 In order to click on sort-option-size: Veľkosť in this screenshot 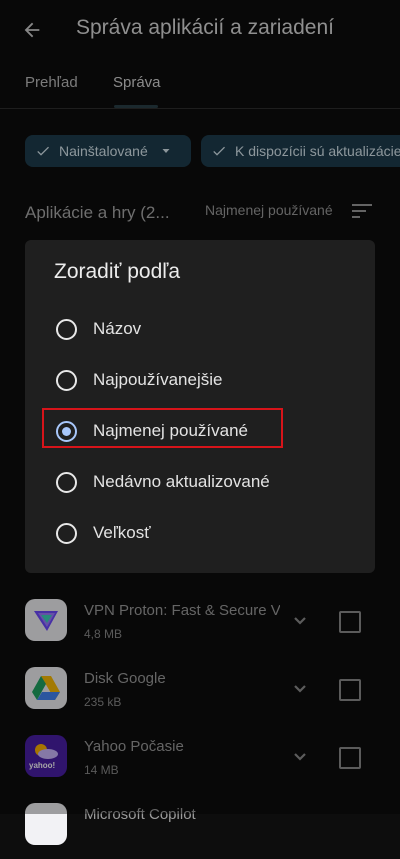, I will do `click(200, 533)`.